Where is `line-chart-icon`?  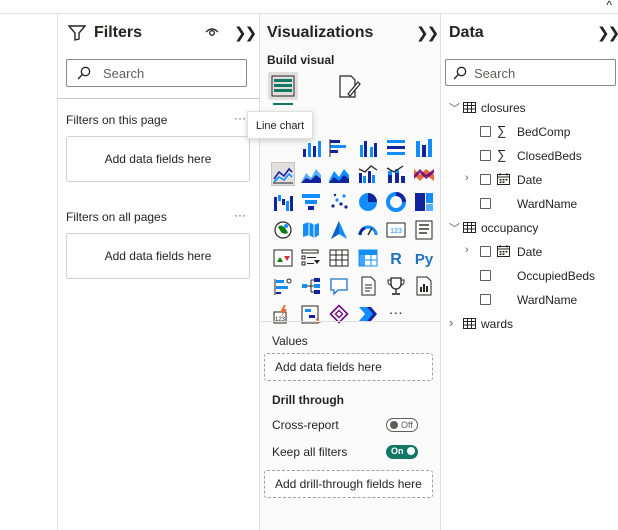 line-chart-icon is located at coordinates (283, 174).